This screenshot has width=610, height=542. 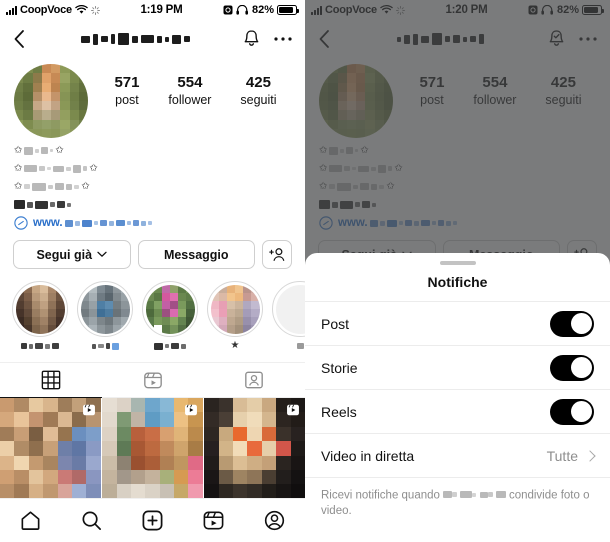 I want to click on stat-posts: 571 post, so click(x=126, y=91).